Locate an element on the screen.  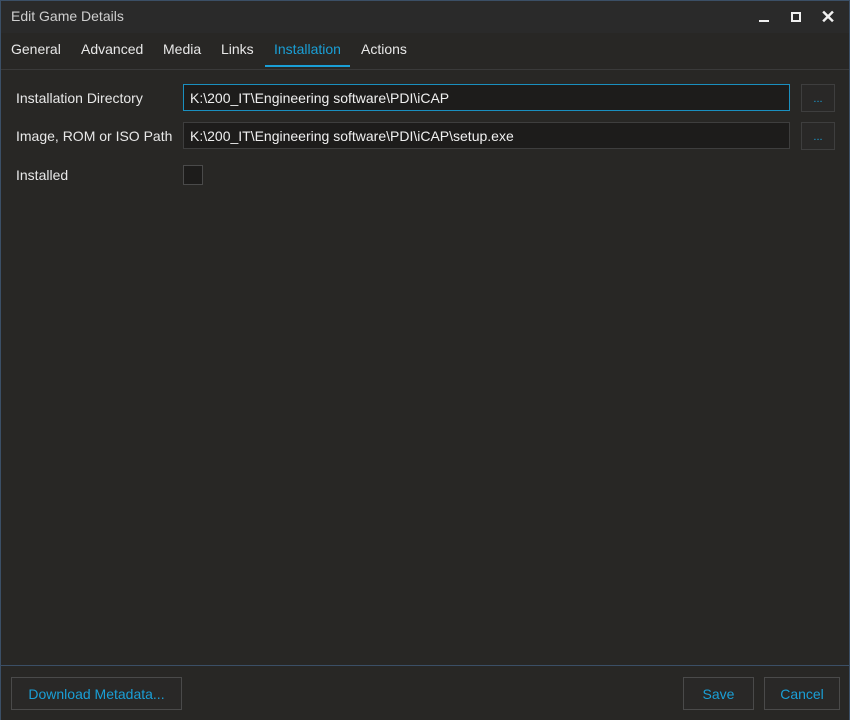
window-title: Edit Game Details is located at coordinates (67, 16).